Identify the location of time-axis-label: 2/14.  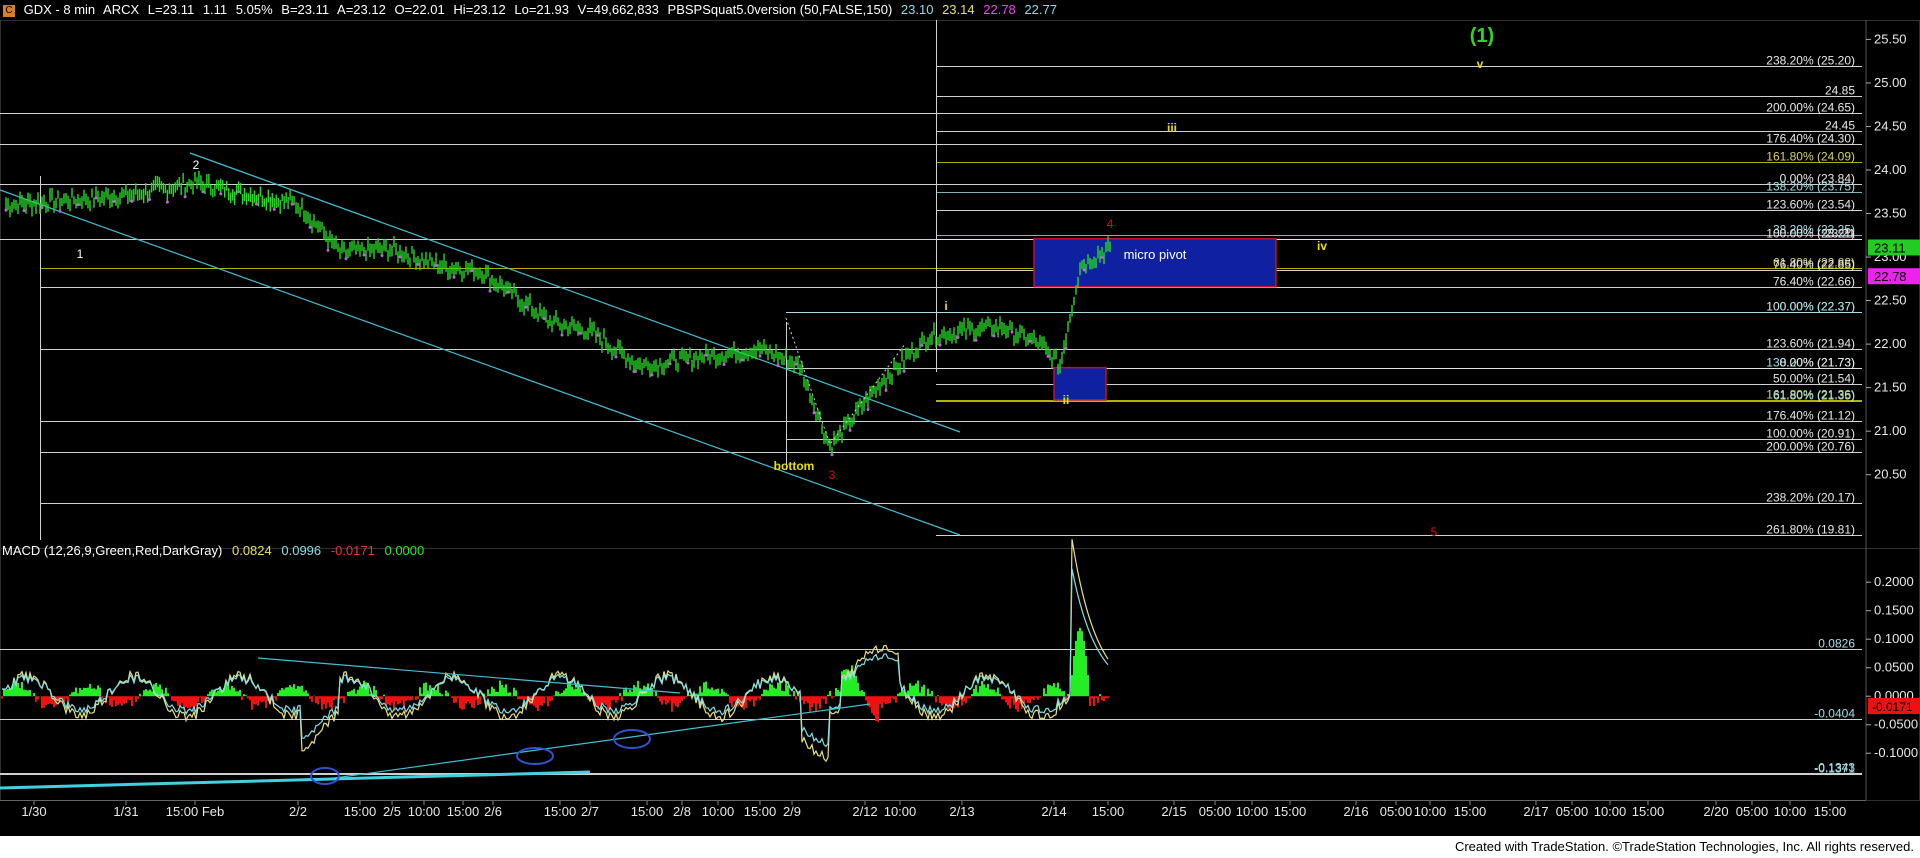
(1053, 811).